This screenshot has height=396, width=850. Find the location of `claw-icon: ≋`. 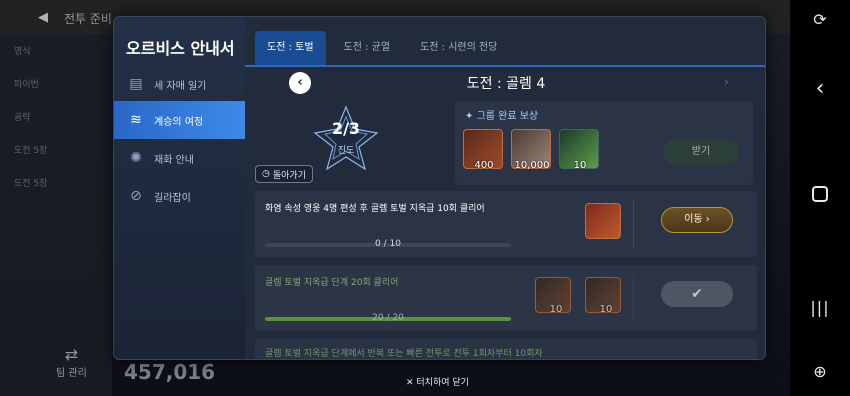

claw-icon: ≋ is located at coordinates (136, 120).